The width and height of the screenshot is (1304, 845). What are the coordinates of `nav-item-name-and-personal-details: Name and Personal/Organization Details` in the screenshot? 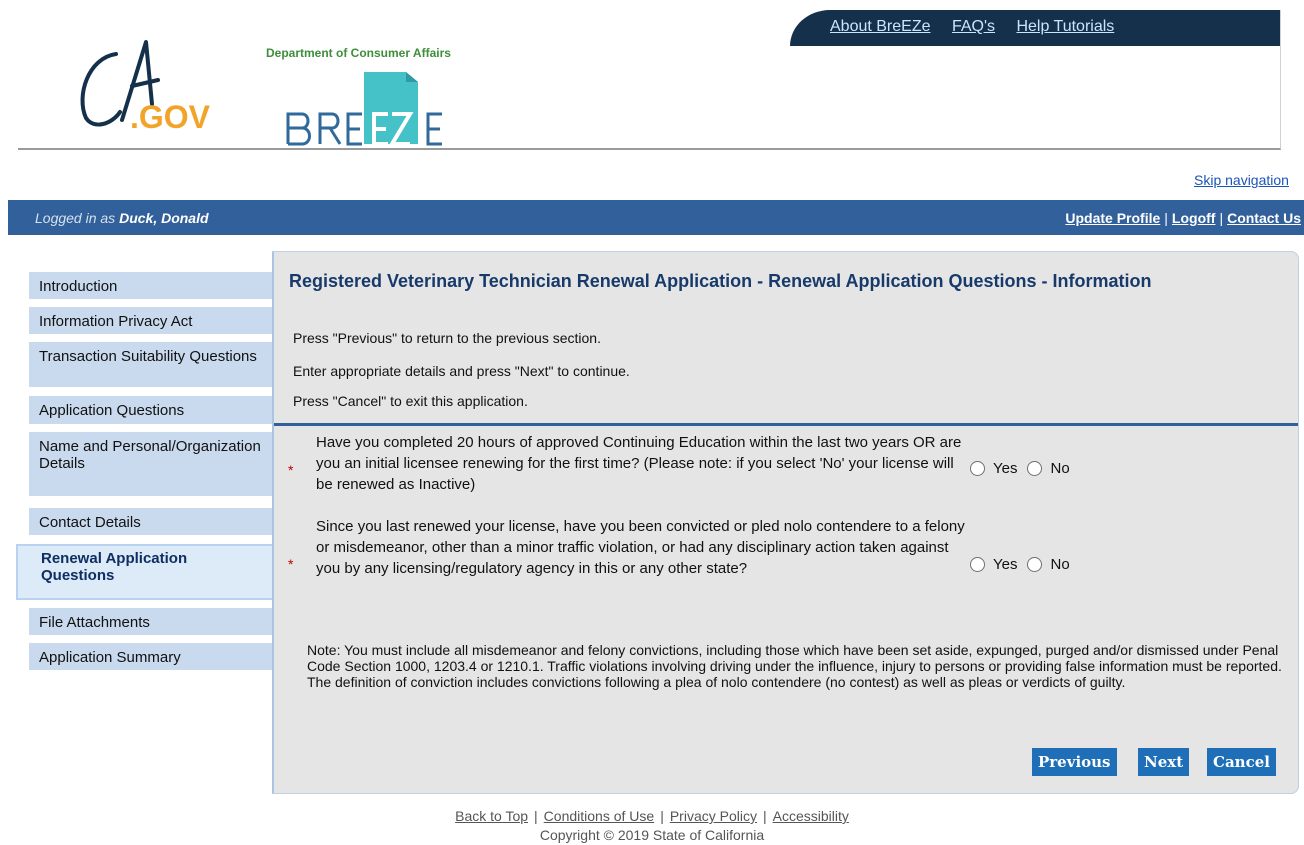 It's located at (150, 464).